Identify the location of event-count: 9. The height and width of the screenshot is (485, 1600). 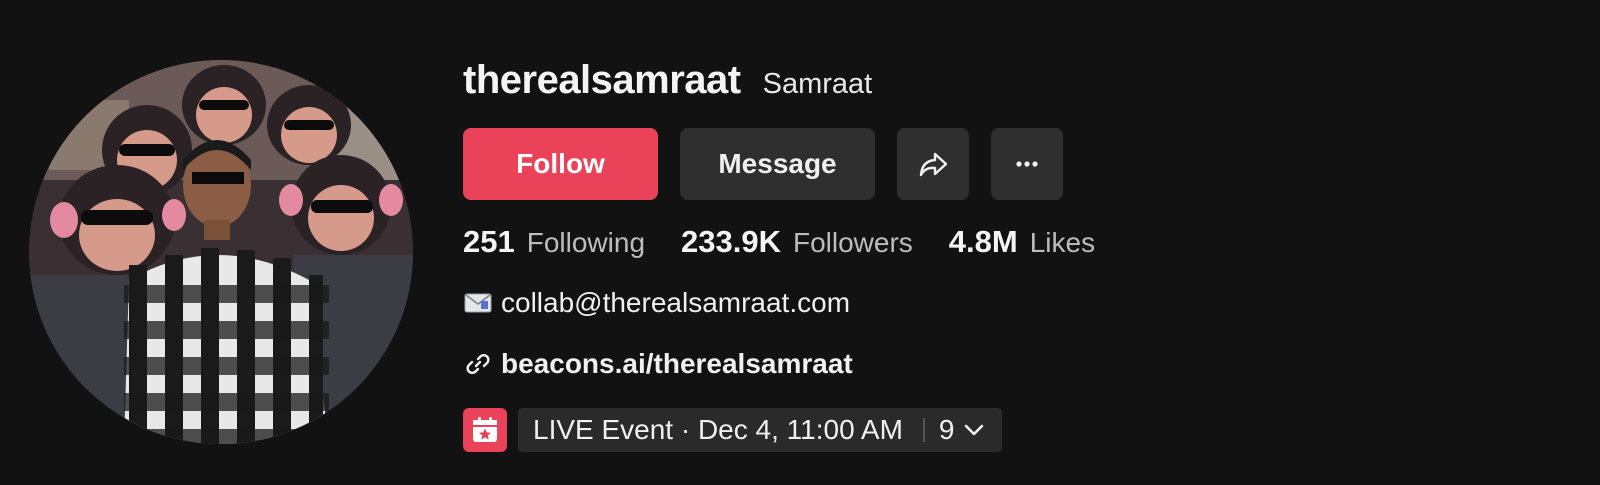
(946, 429).